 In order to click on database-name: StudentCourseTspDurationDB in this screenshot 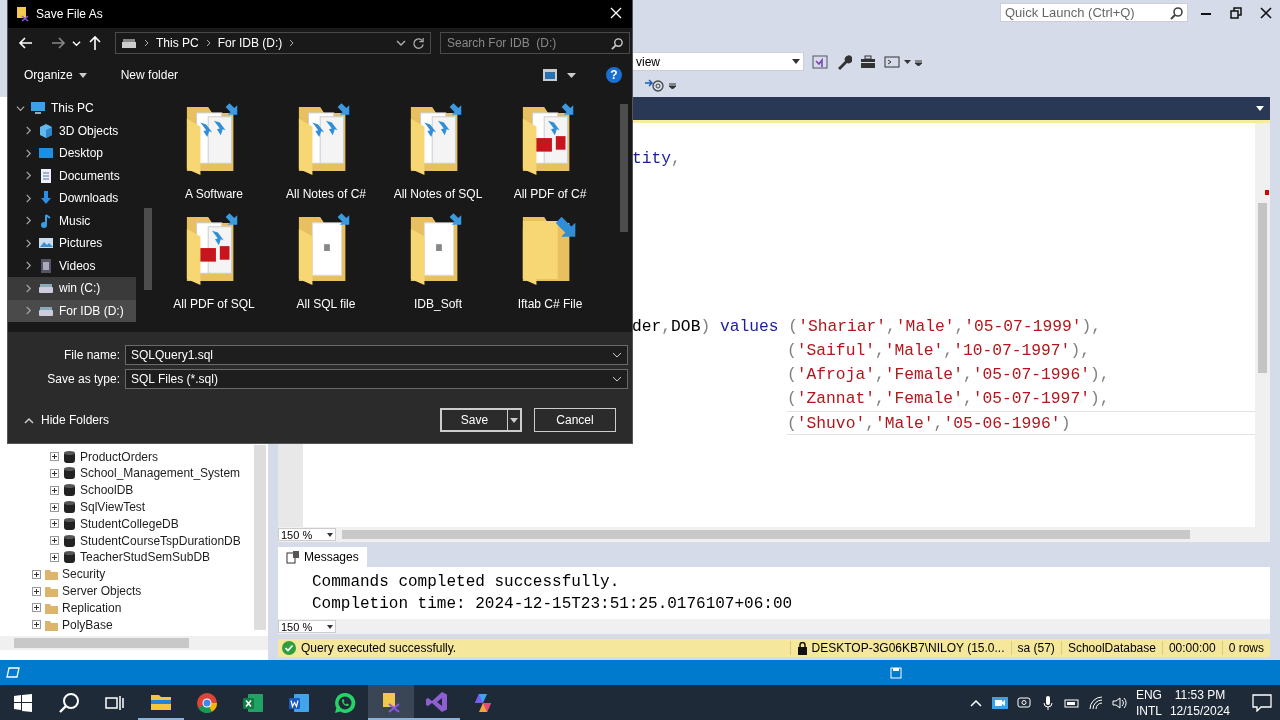, I will do `click(160, 540)`.